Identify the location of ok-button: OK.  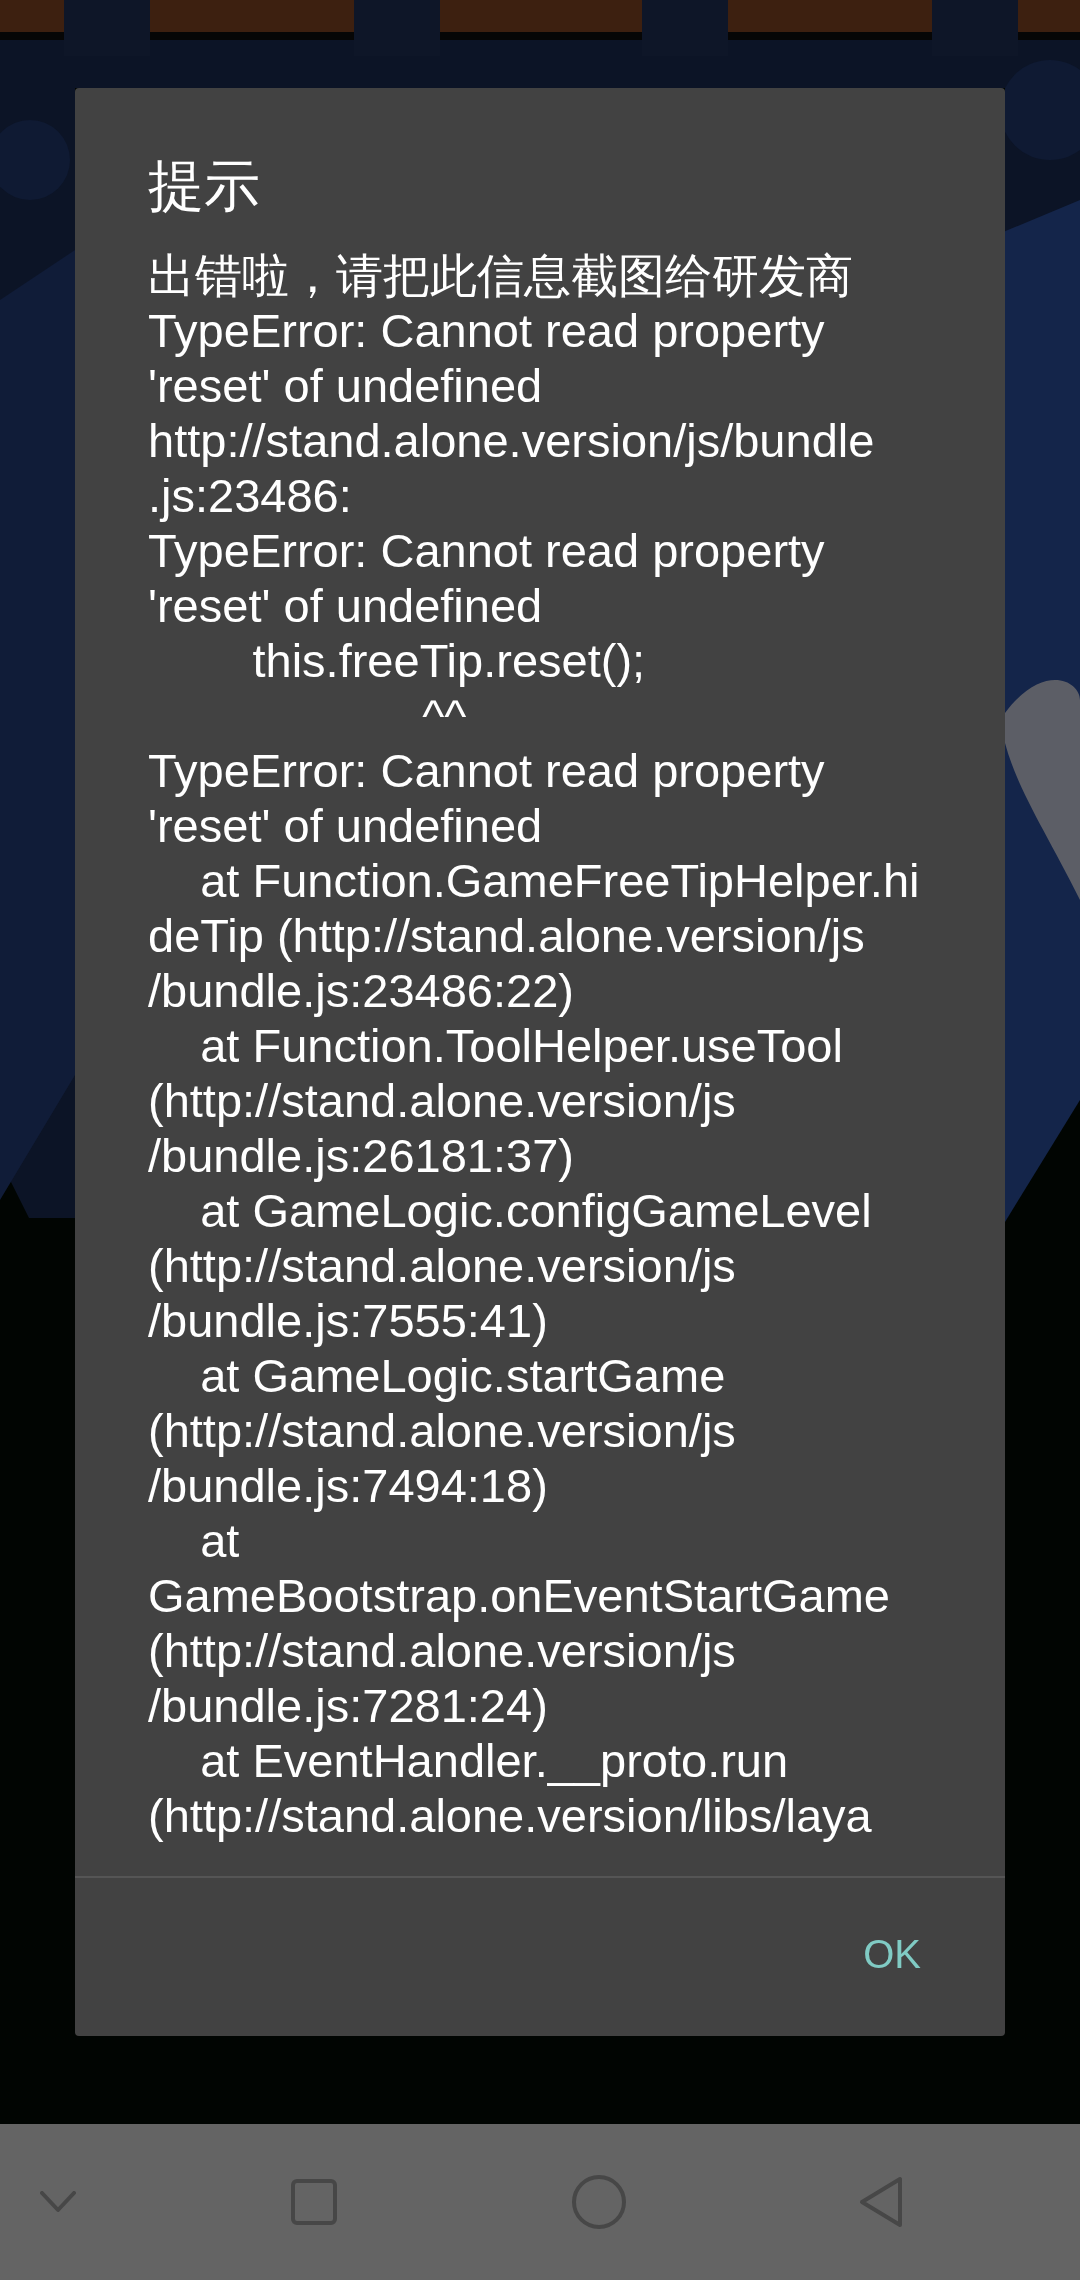
(892, 1954).